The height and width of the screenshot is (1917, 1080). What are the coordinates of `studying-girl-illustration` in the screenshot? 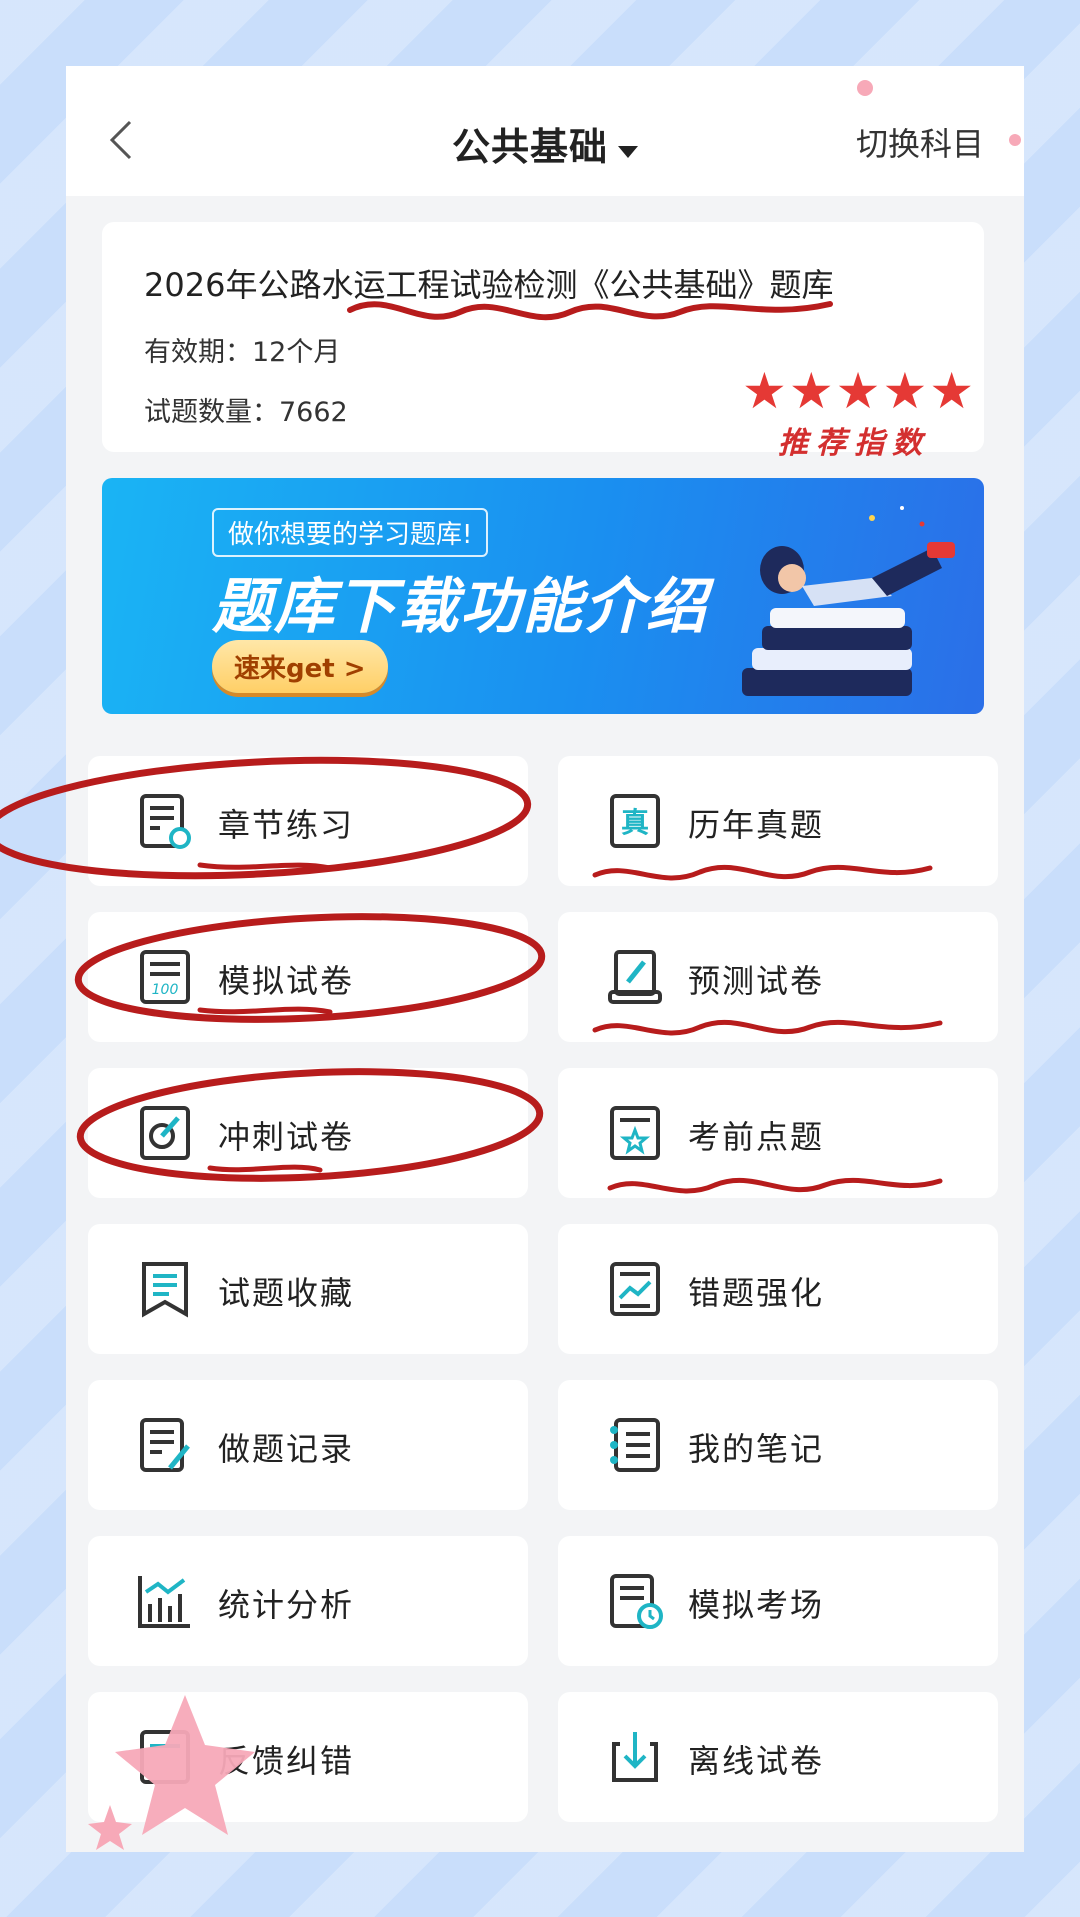 It's located at (848, 601).